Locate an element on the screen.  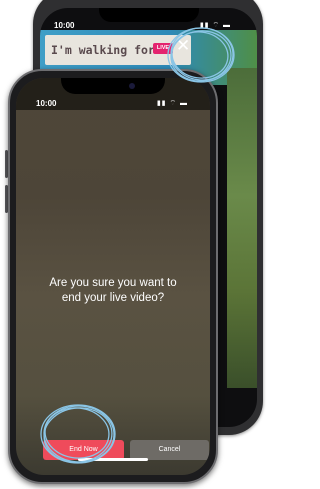
front-status-time: 10:00 is located at coordinates (46, 103).